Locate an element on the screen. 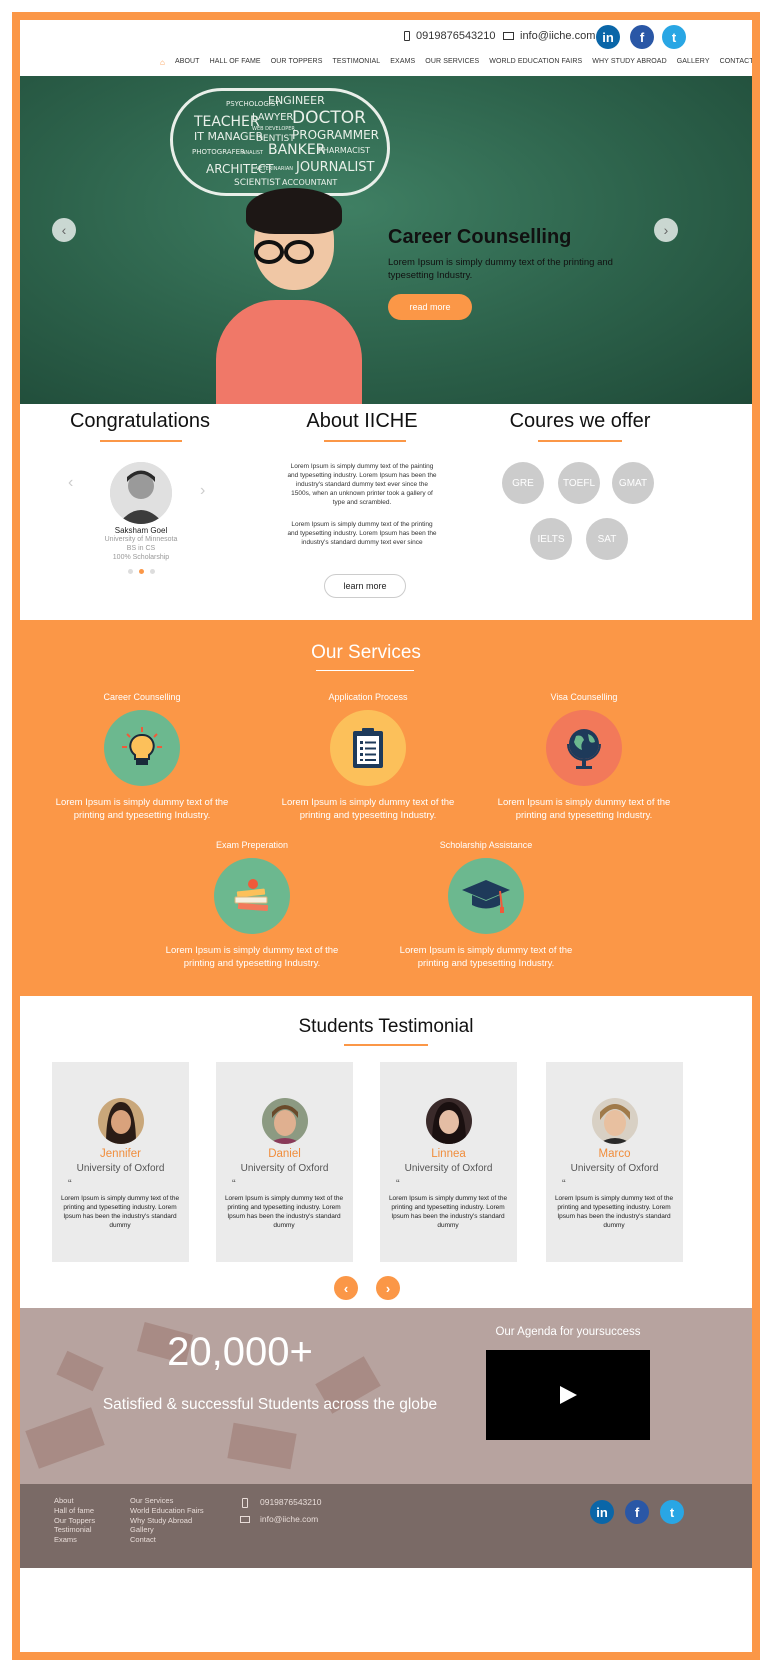 This screenshot has width=772, height=1672. play-icon is located at coordinates (568, 1395).